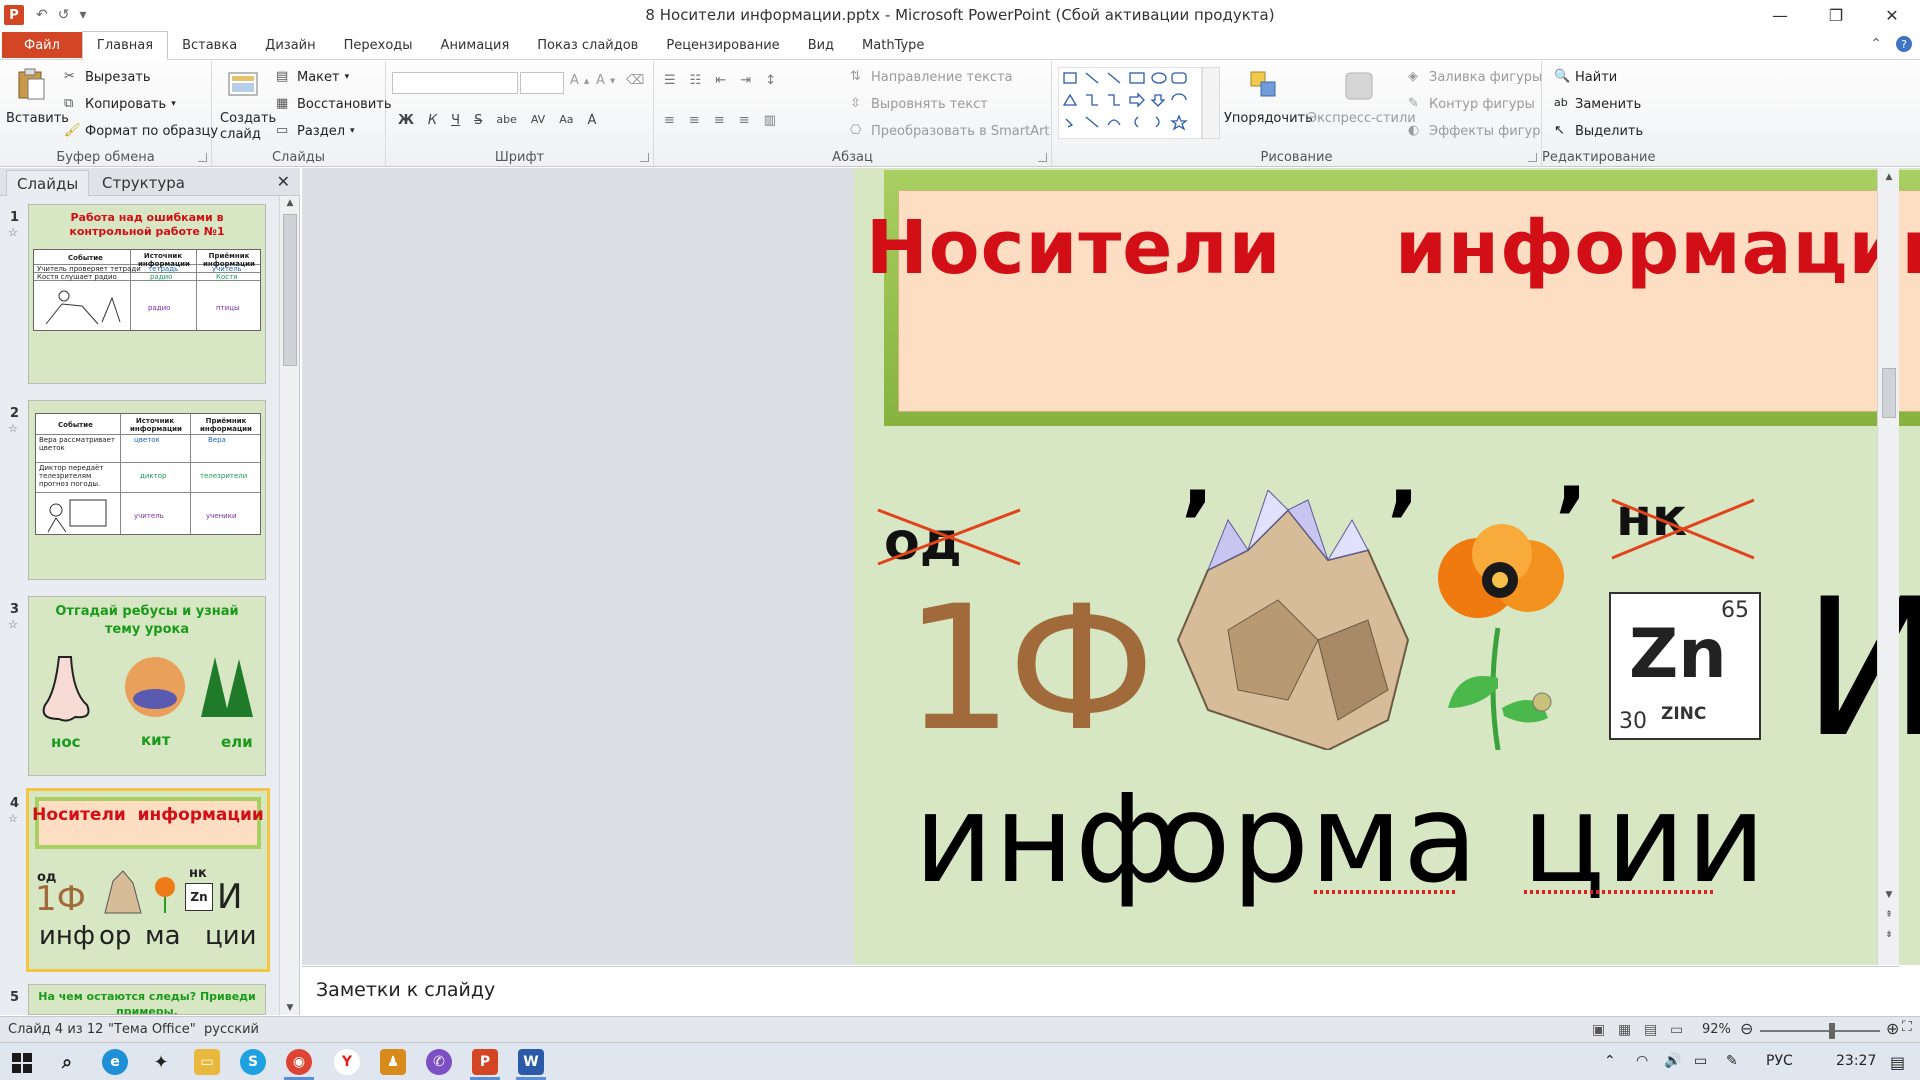 The width and height of the screenshot is (1920, 1080). Describe the element at coordinates (579, 80) in the screenshot. I see `grow-font-button: A ▴` at that location.